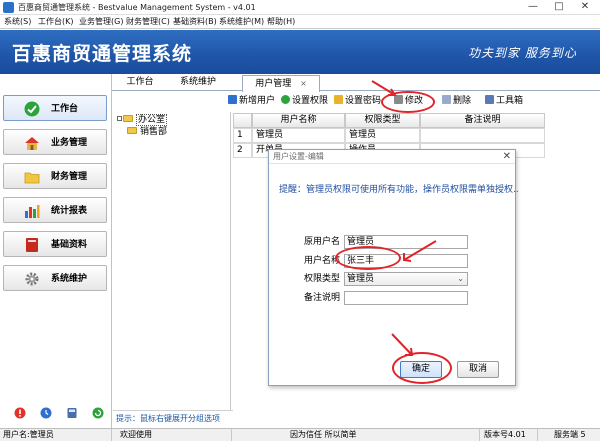 The width and height of the screenshot is (600, 441). What do you see at coordinates (242, 135) in the screenshot?
I see `row-number: 1` at bounding box center [242, 135].